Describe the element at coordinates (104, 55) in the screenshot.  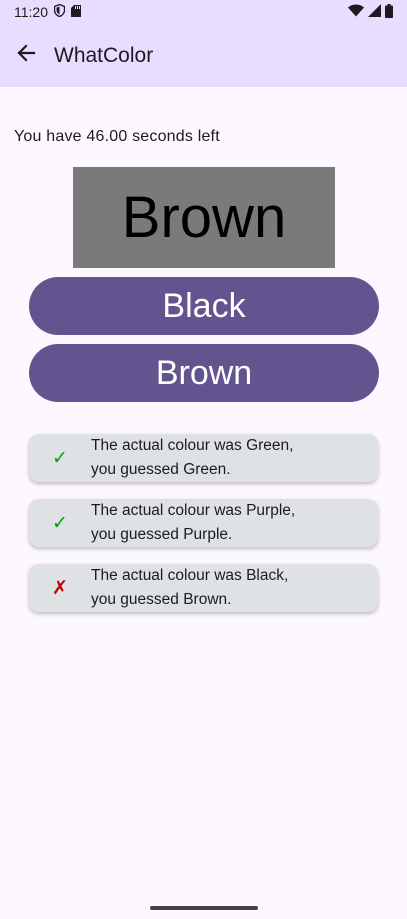
I see `app-title: WhatColor` at that location.